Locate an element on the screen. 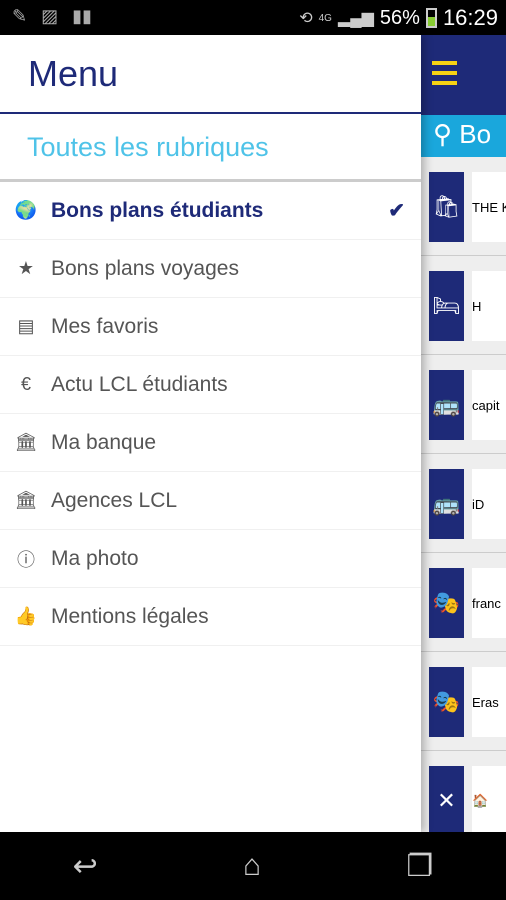 The image size is (506, 900). deal-card: 🛏 H is located at coordinates (463, 305).